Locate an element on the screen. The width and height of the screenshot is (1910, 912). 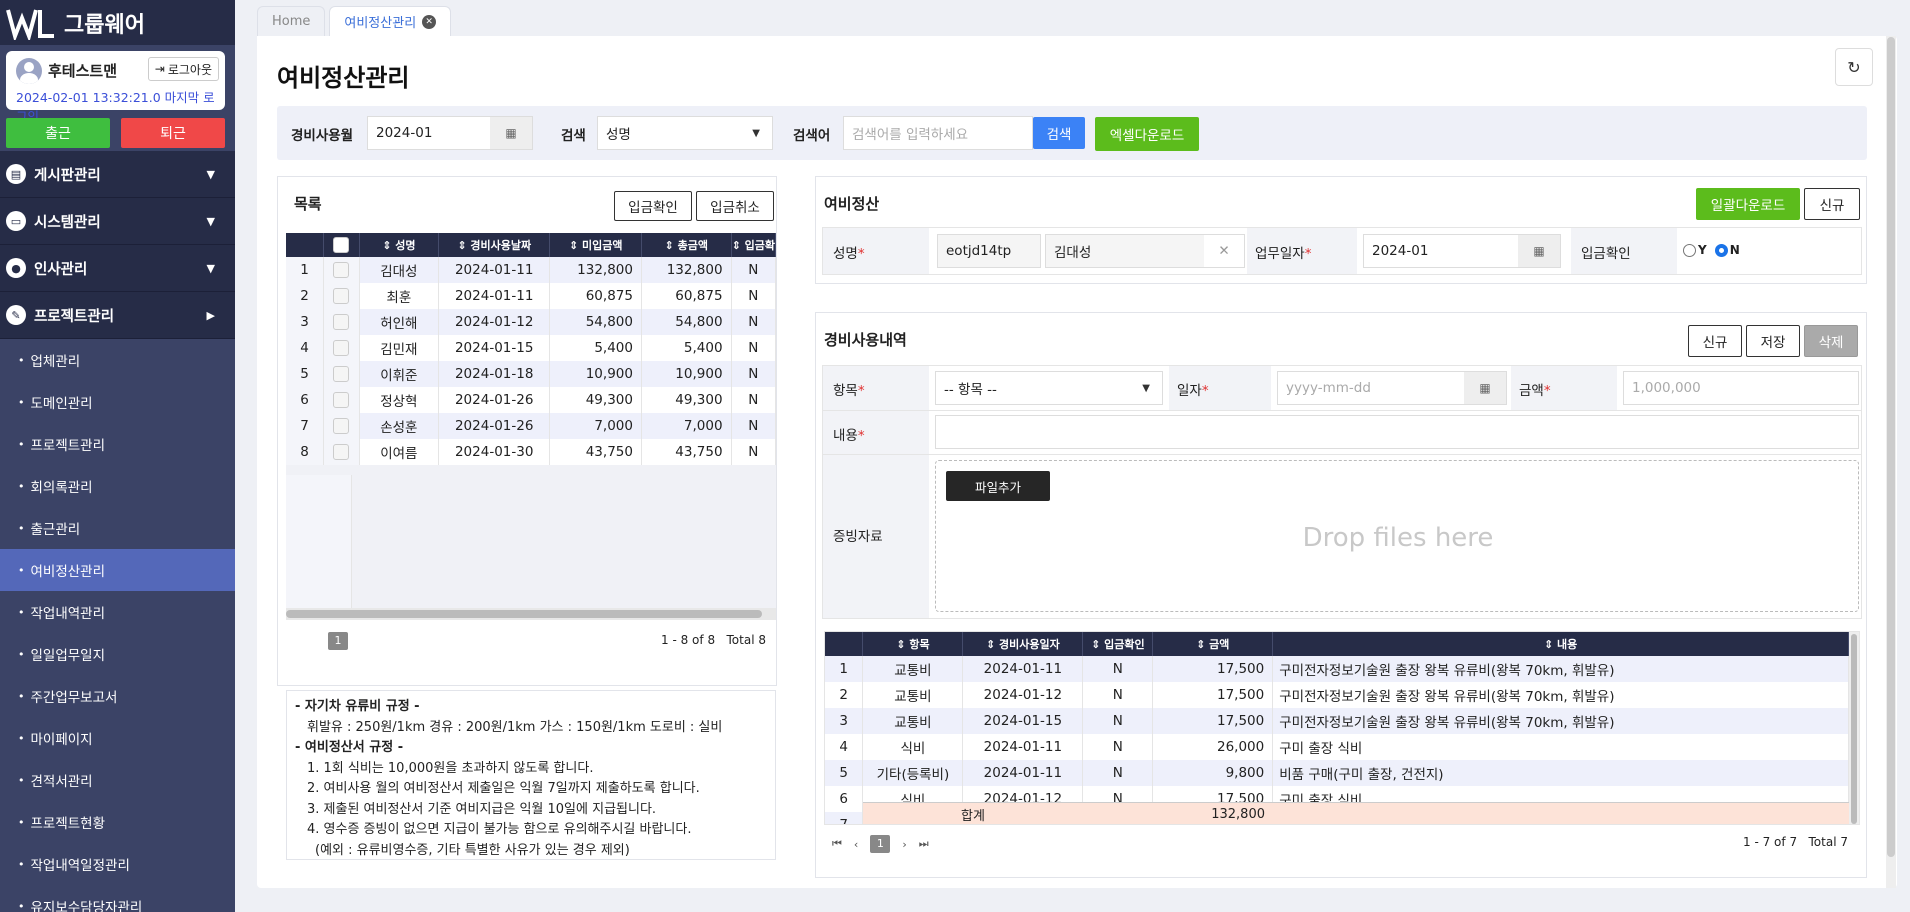
radio-y is located at coordinates (1689, 250).